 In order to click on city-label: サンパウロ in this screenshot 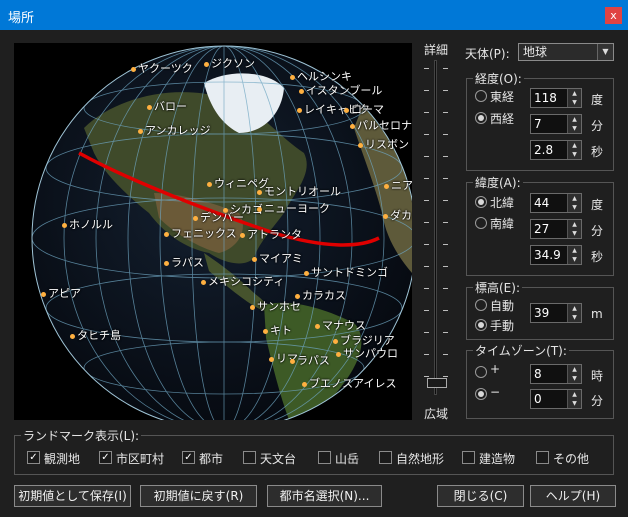, I will do `click(367, 353)`.